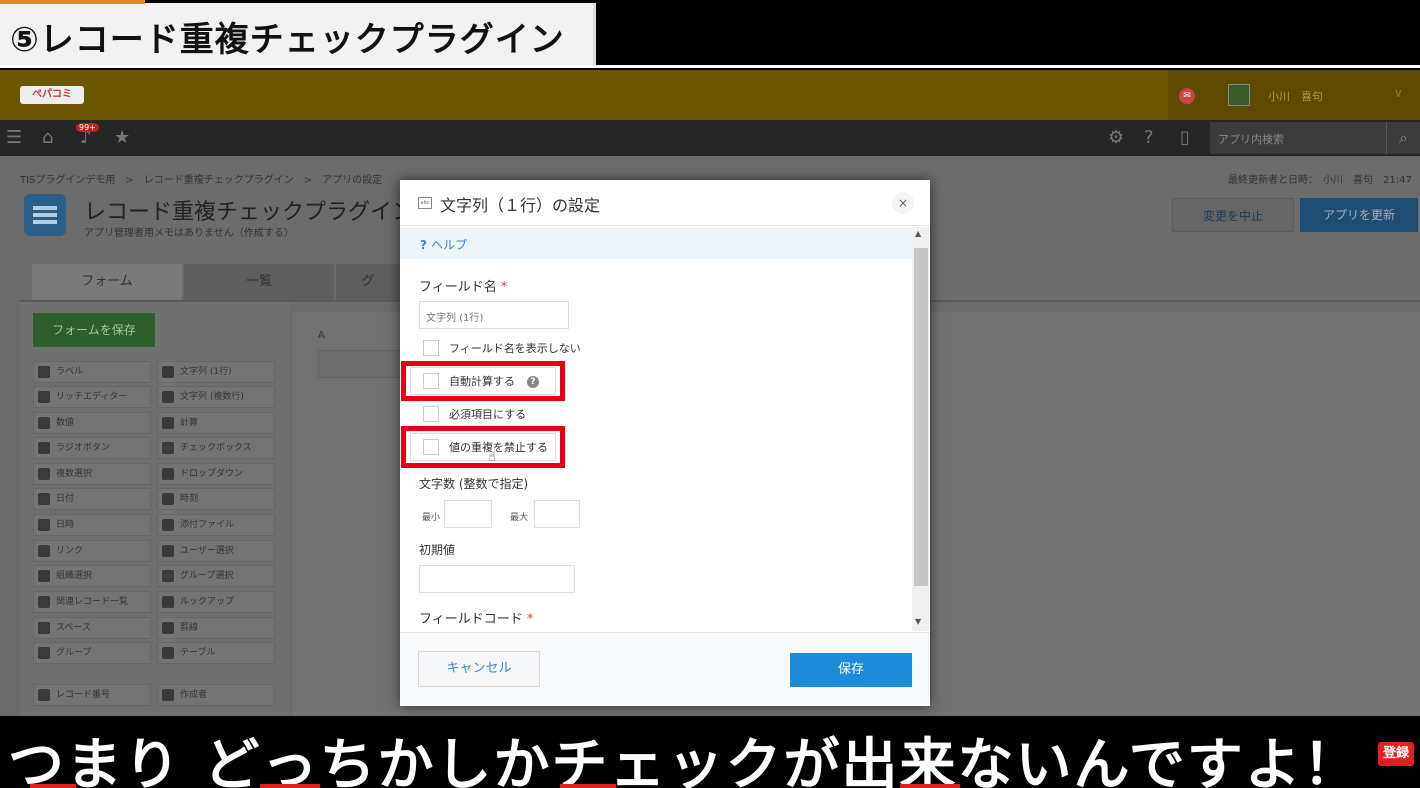  I want to click on palette-item: 複数選択, so click(92, 474).